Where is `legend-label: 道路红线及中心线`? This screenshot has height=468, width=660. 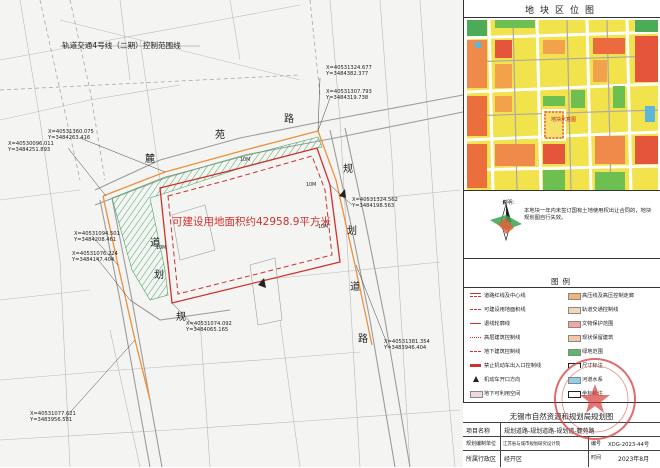
legend-label: 道路红线及中心线 is located at coordinates (505, 296).